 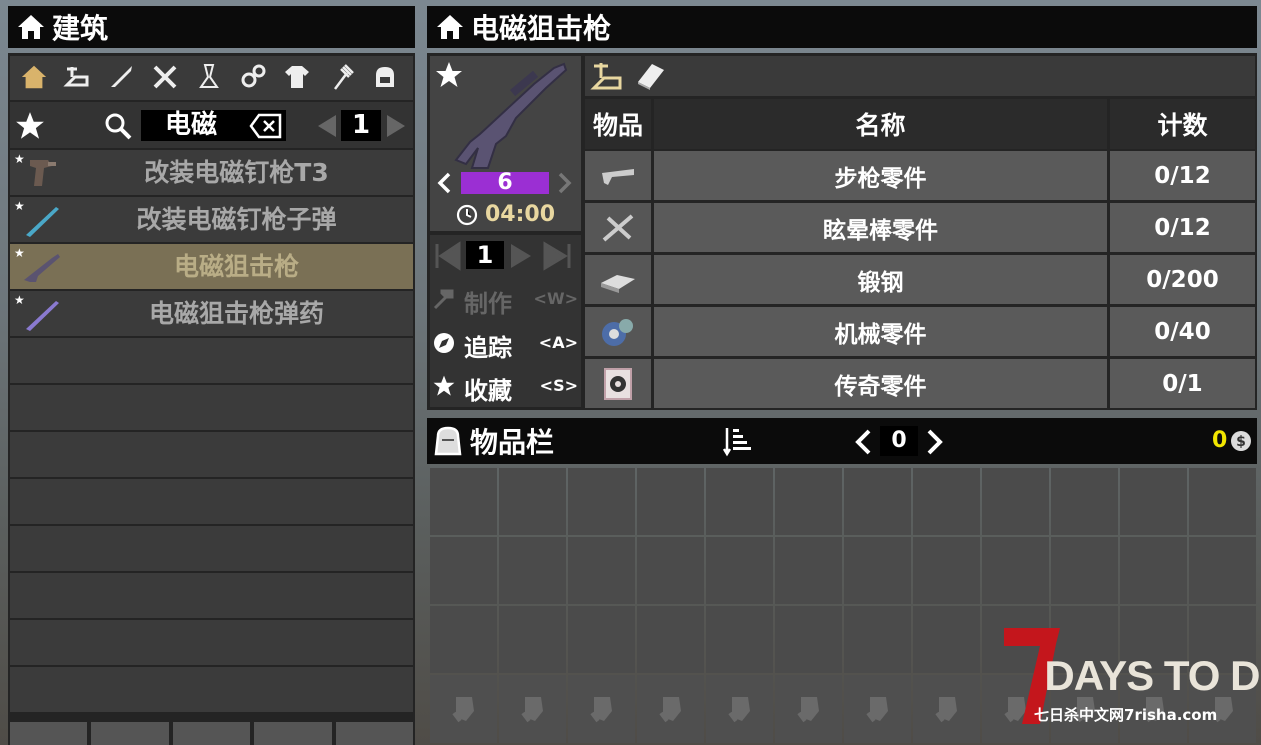 What do you see at coordinates (485, 255) in the screenshot?
I see `quantity-value: 1` at bounding box center [485, 255].